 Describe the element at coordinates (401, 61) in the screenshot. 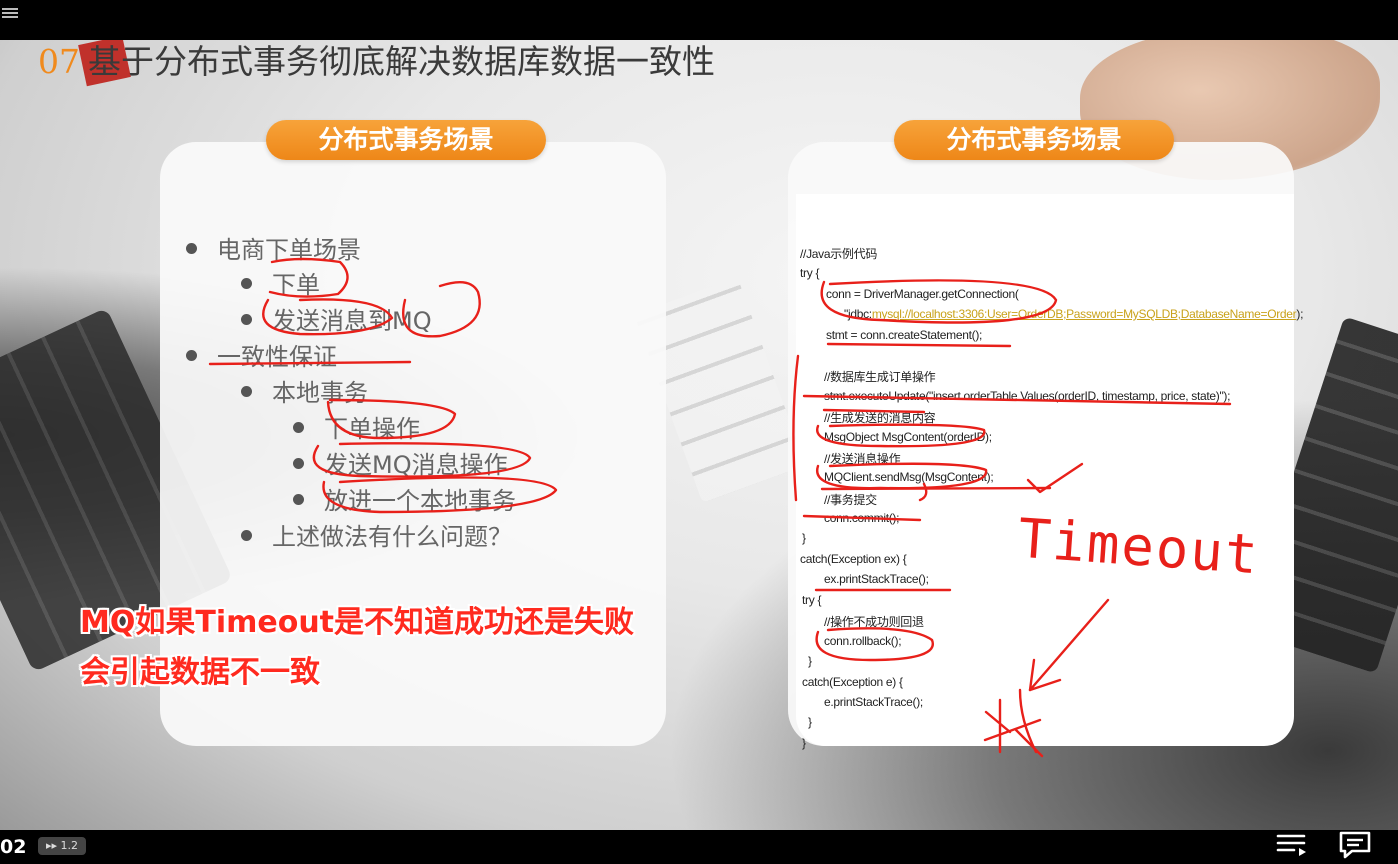

I see `slide-title-text: 基于分布式事务彻底解决数据库数据一致性` at that location.